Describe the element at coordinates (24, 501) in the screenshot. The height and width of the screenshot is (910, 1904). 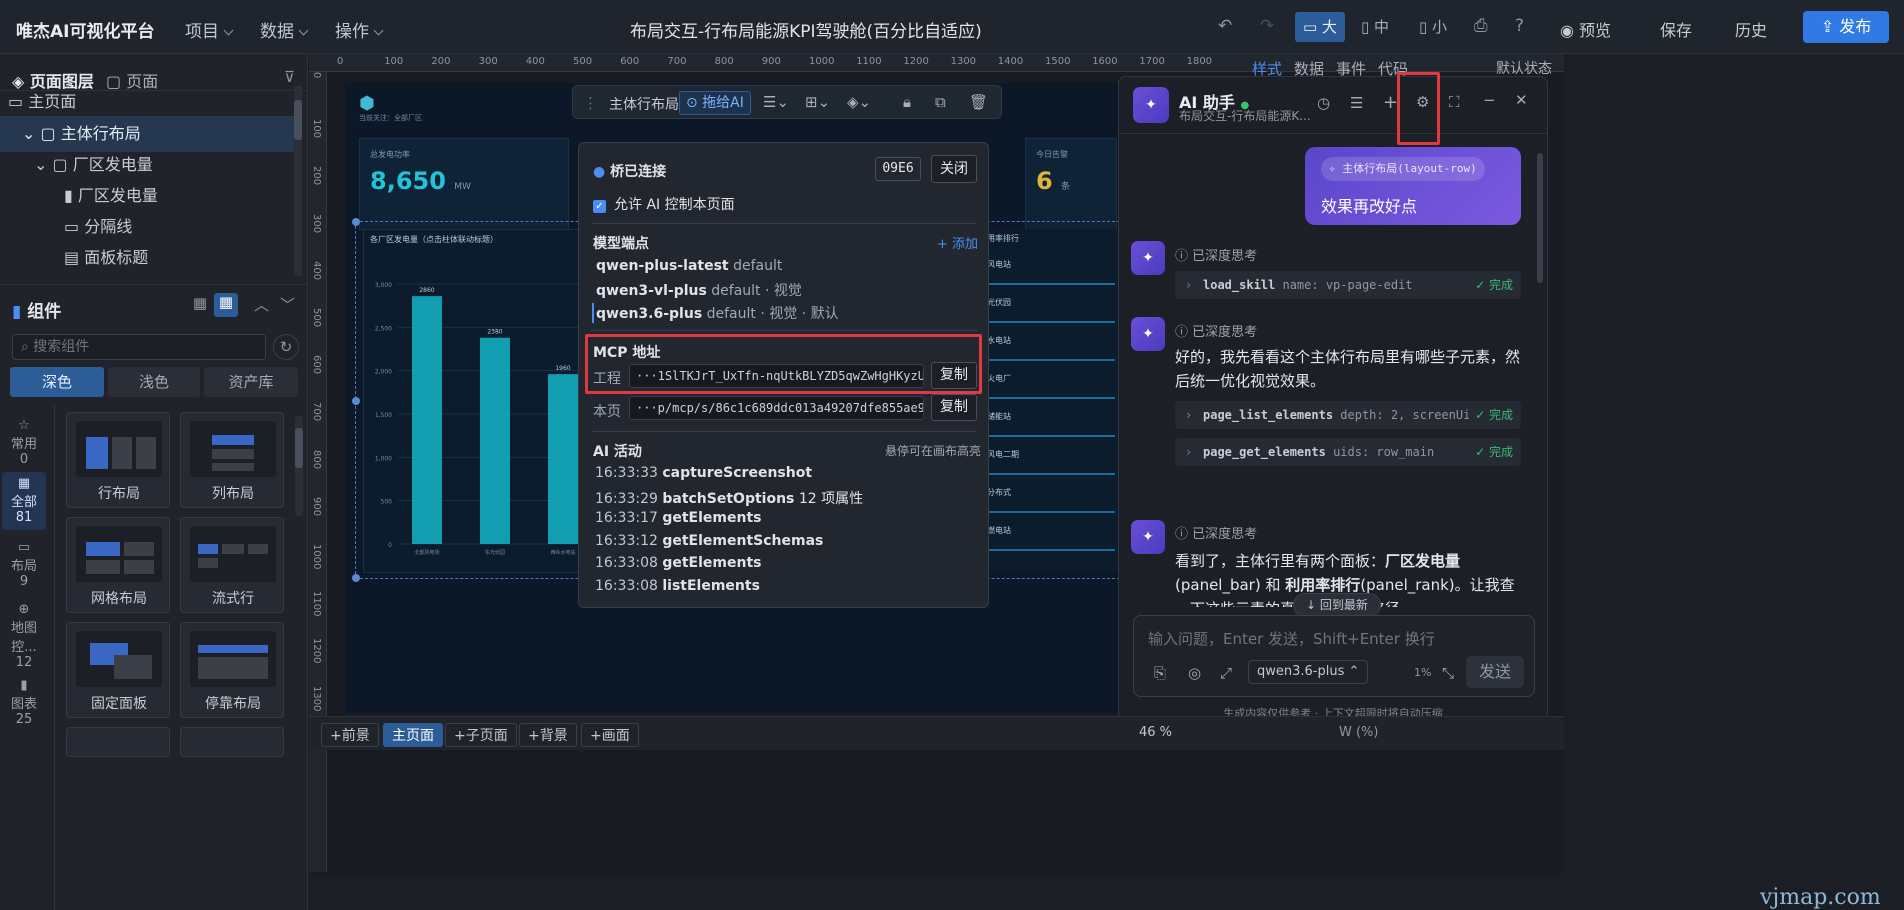
I see `category-all: ▦ 全部 81` at that location.